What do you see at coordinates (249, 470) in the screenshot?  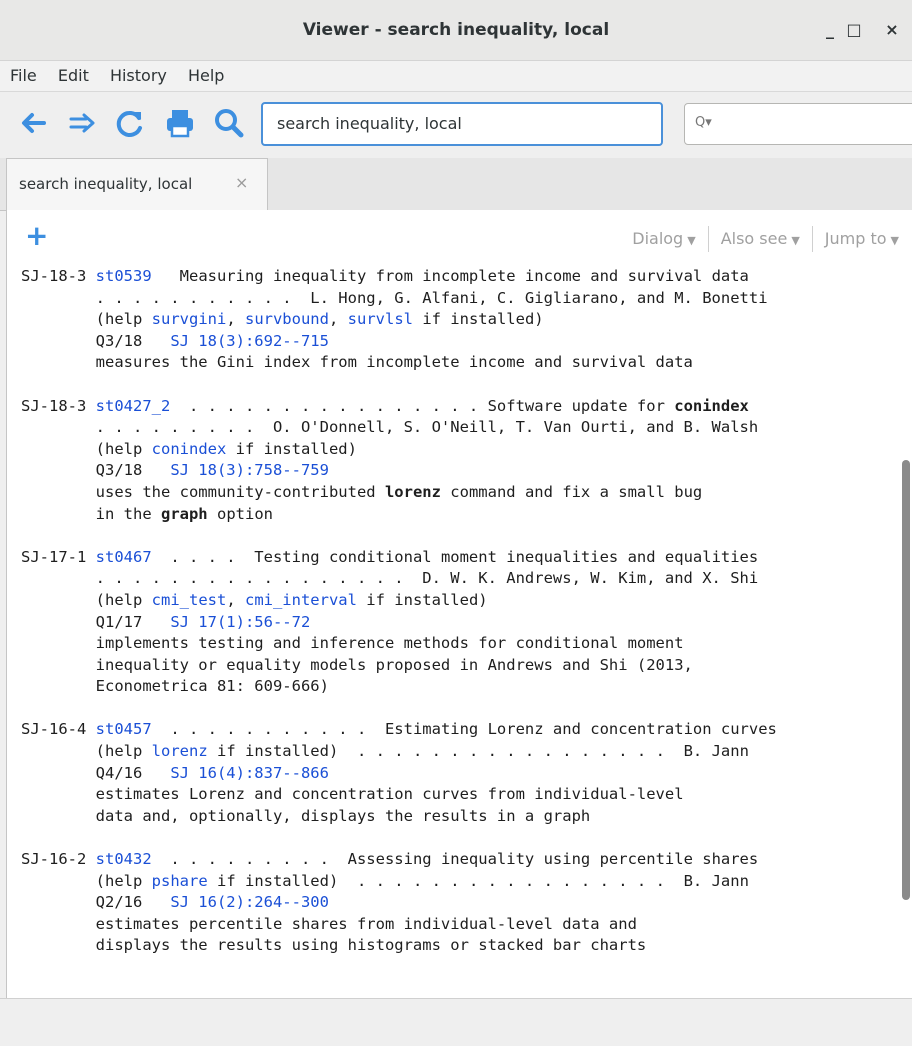 I see `result-link: SJ 18(3):758--759` at bounding box center [249, 470].